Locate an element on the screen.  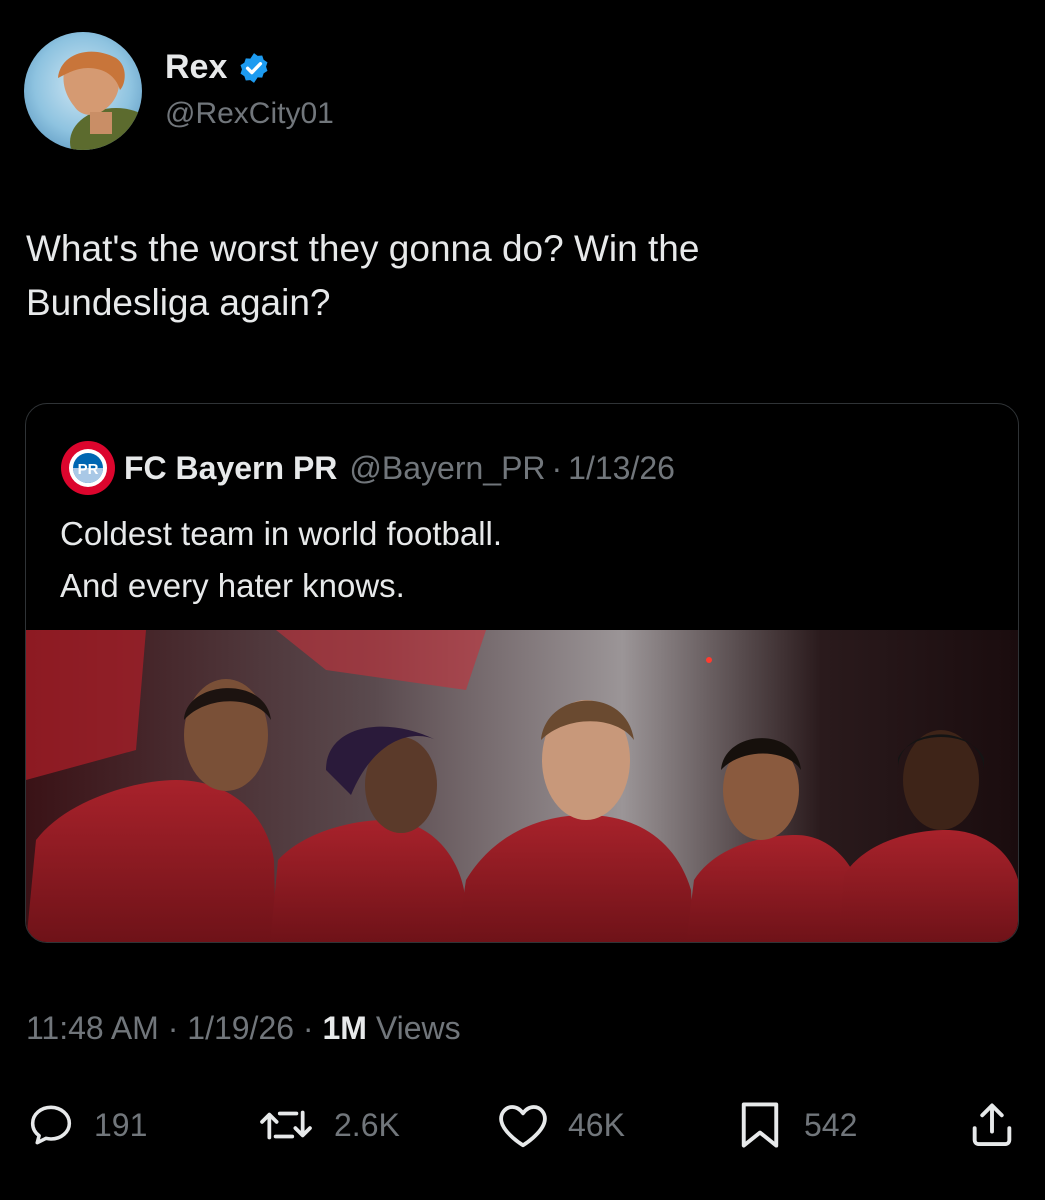
verified-badge-icon is located at coordinates (254, 68).